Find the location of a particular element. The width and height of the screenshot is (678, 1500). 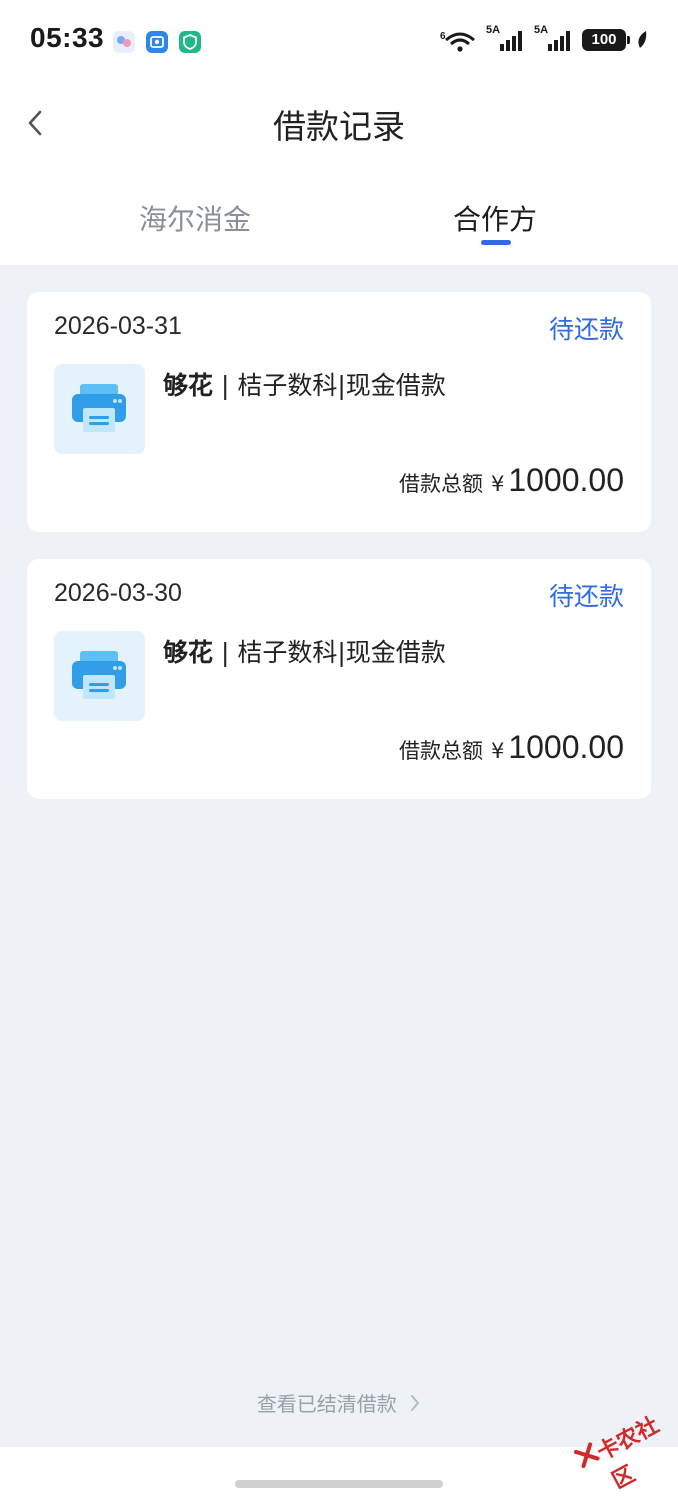

shield-icon is located at coordinates (190, 42).